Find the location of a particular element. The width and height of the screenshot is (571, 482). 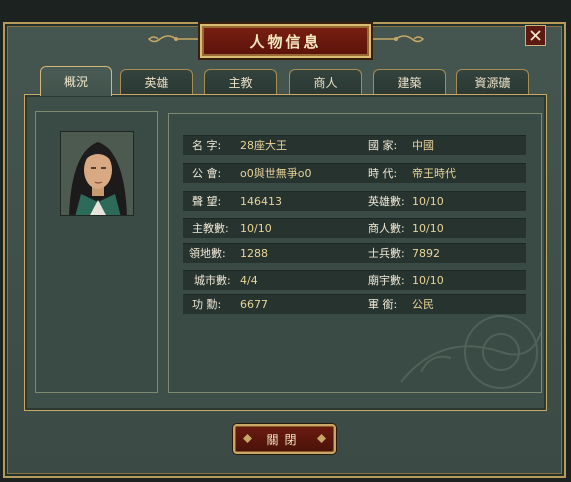

tab-resource-mines: 資源礦 is located at coordinates (492, 81).